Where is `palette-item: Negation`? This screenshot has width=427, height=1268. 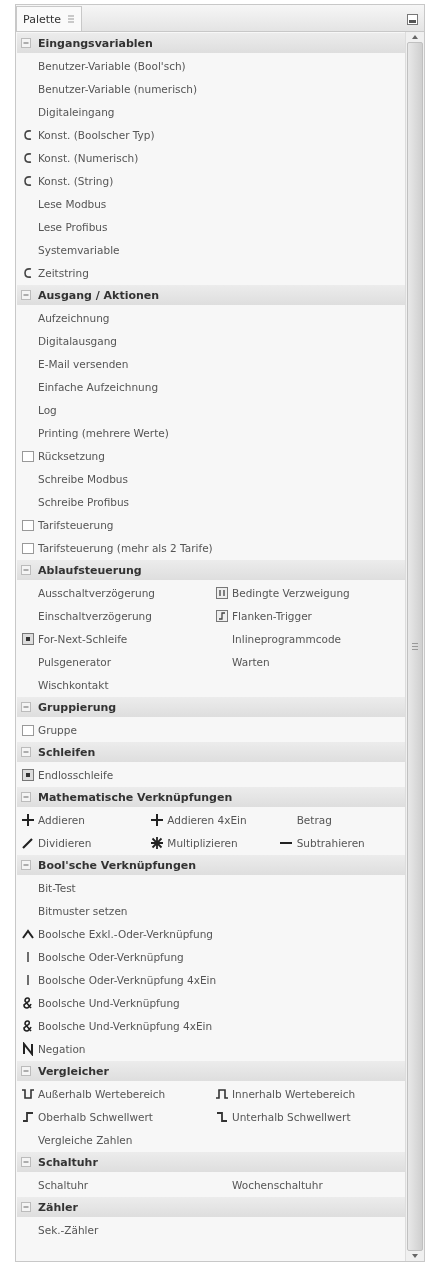
palette-item: Negation is located at coordinates (62, 1048).